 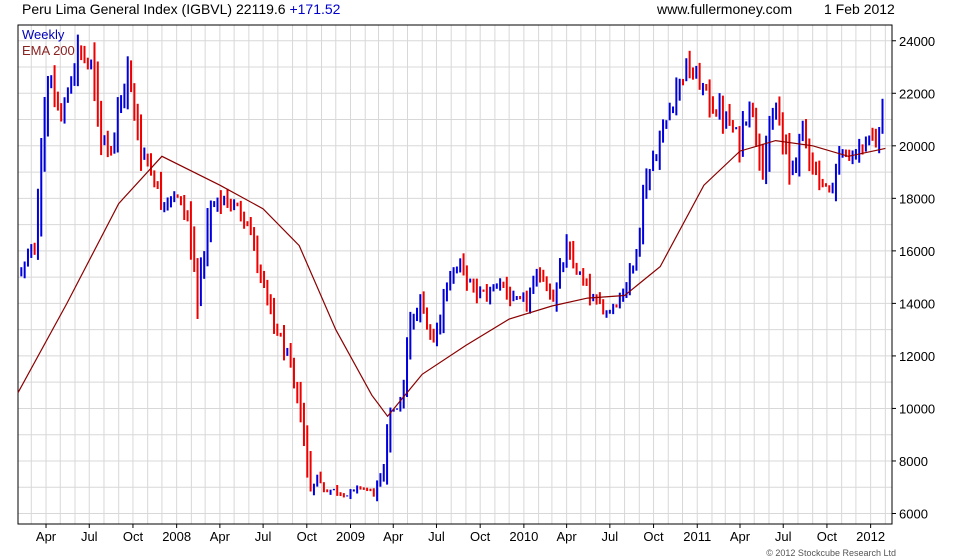 I want to click on y-tick-label: 8000, so click(x=913, y=461).